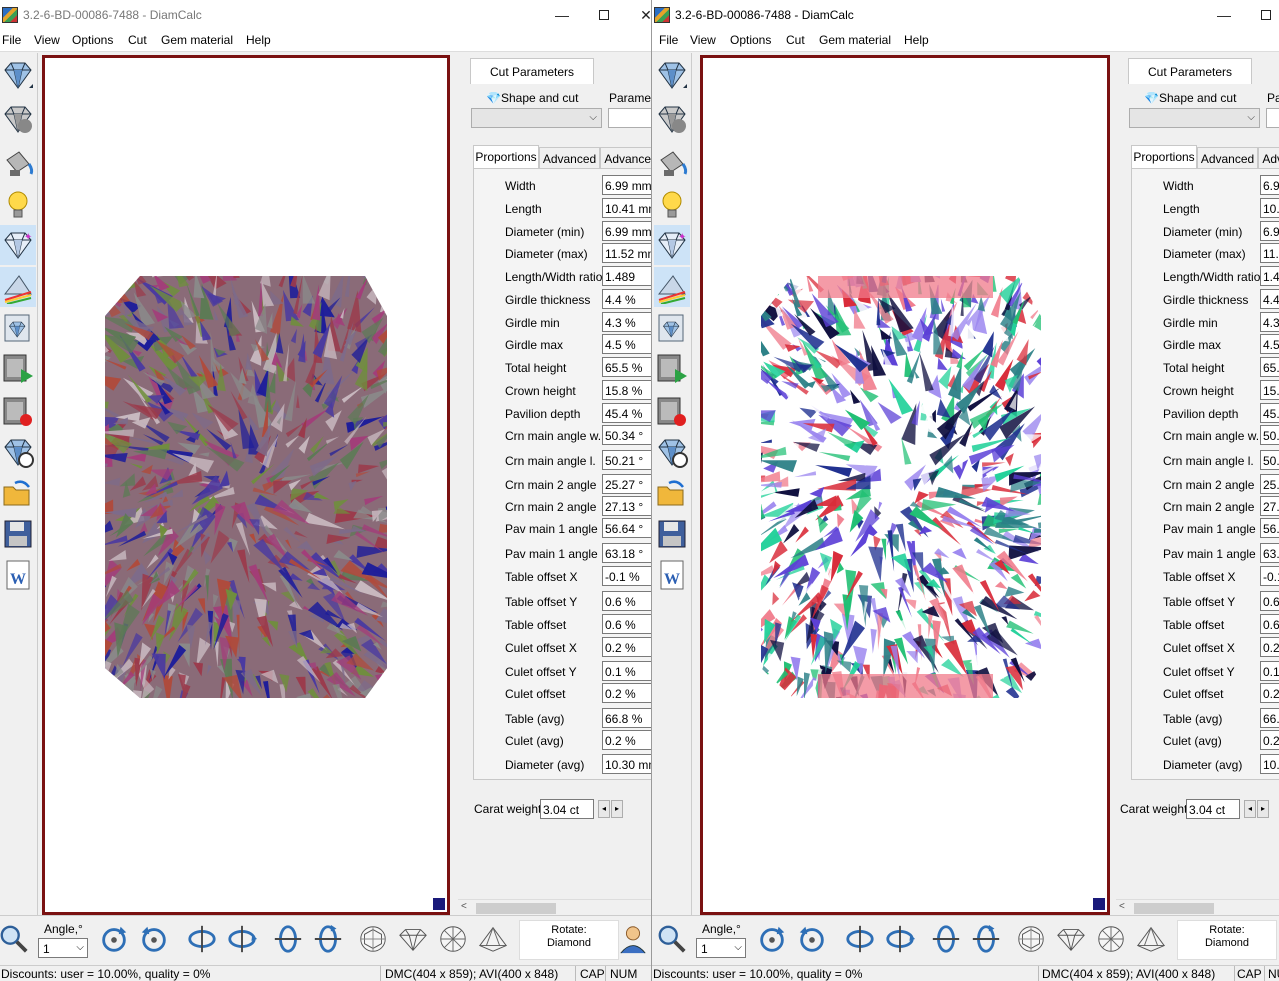  Describe the element at coordinates (47, 40) in the screenshot. I see `menu-view: View` at that location.